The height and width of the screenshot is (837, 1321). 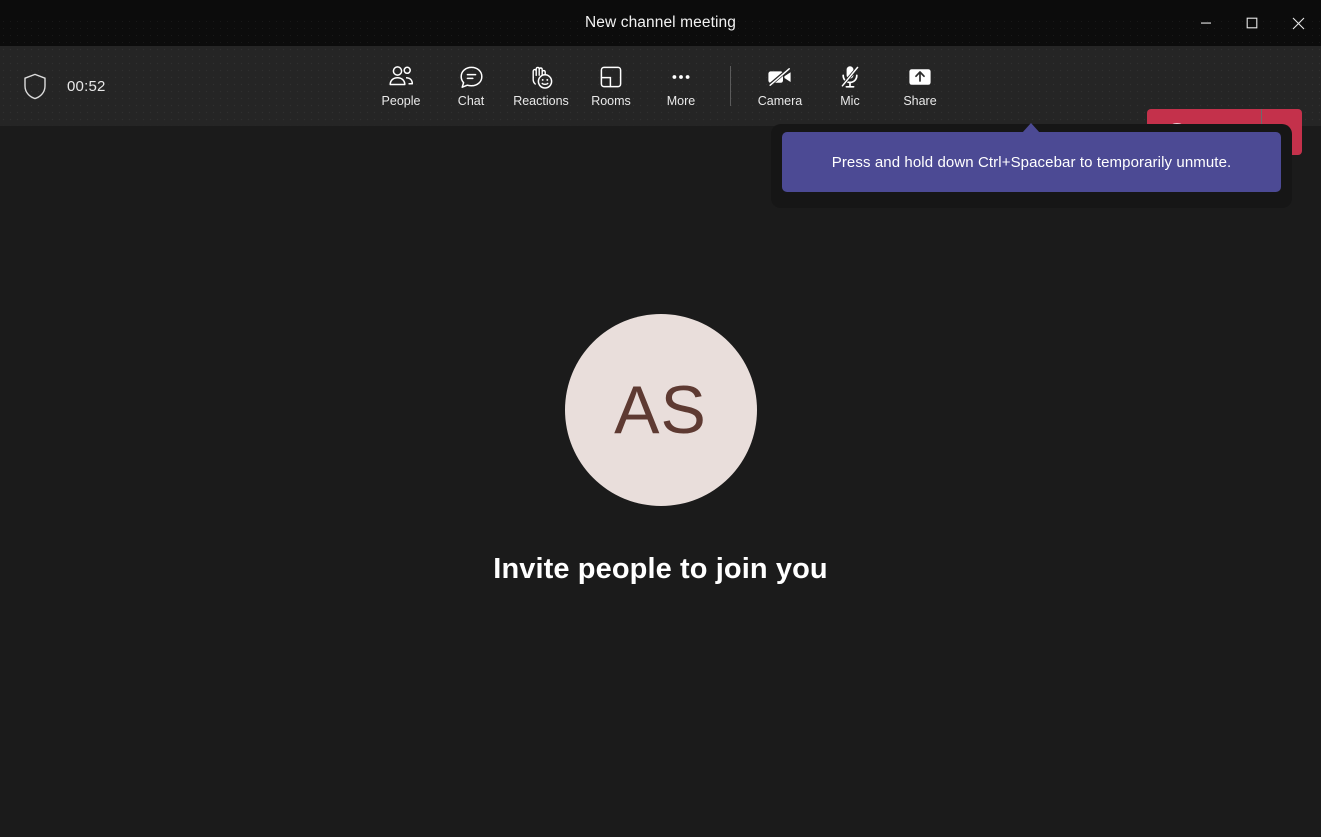 I want to click on mic-button: Mic, so click(x=850, y=86).